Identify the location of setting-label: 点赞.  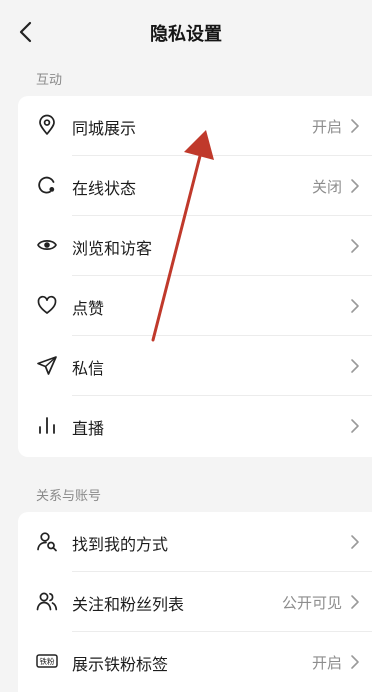
(88, 308).